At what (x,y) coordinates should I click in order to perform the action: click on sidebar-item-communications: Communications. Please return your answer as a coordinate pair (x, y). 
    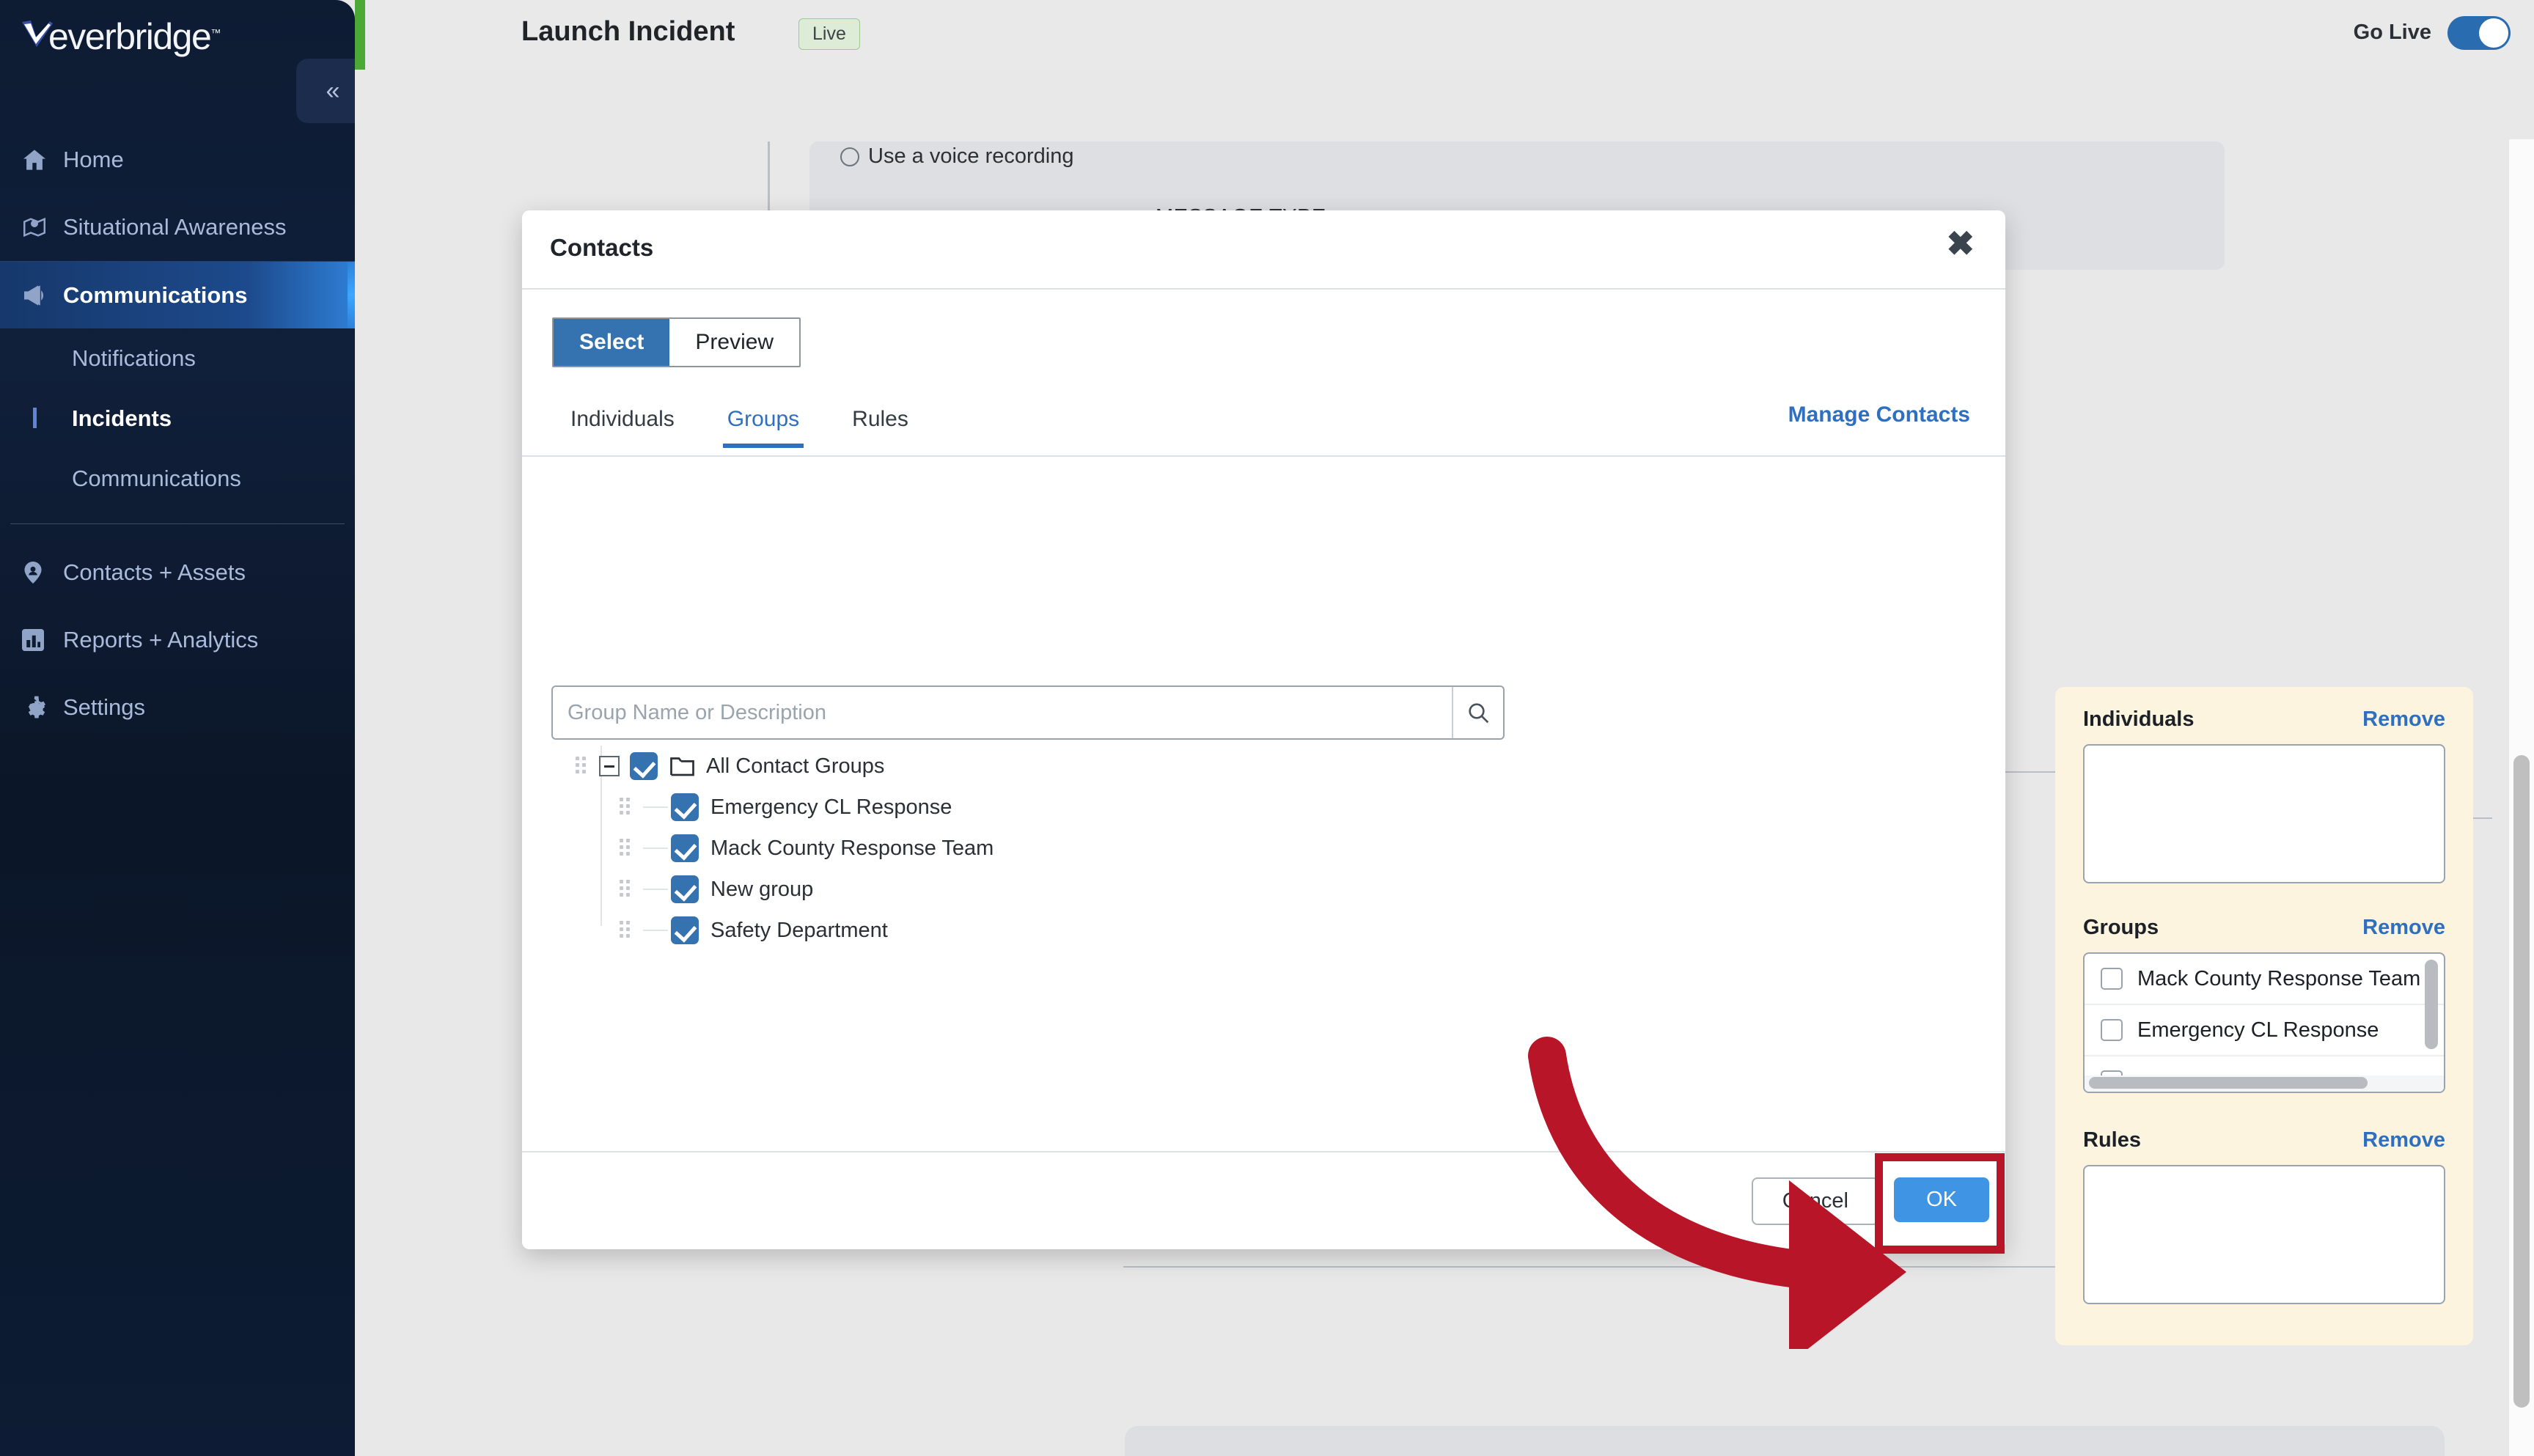
    Looking at the image, I should click on (177, 294).